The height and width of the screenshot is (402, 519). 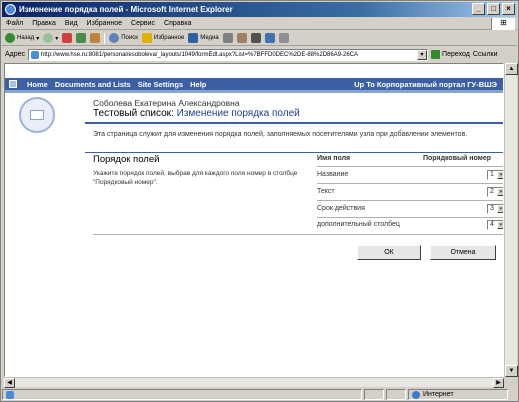 What do you see at coordinates (410, 193) in the screenshot?
I see `field-row: Текст 2 ▾` at bounding box center [410, 193].